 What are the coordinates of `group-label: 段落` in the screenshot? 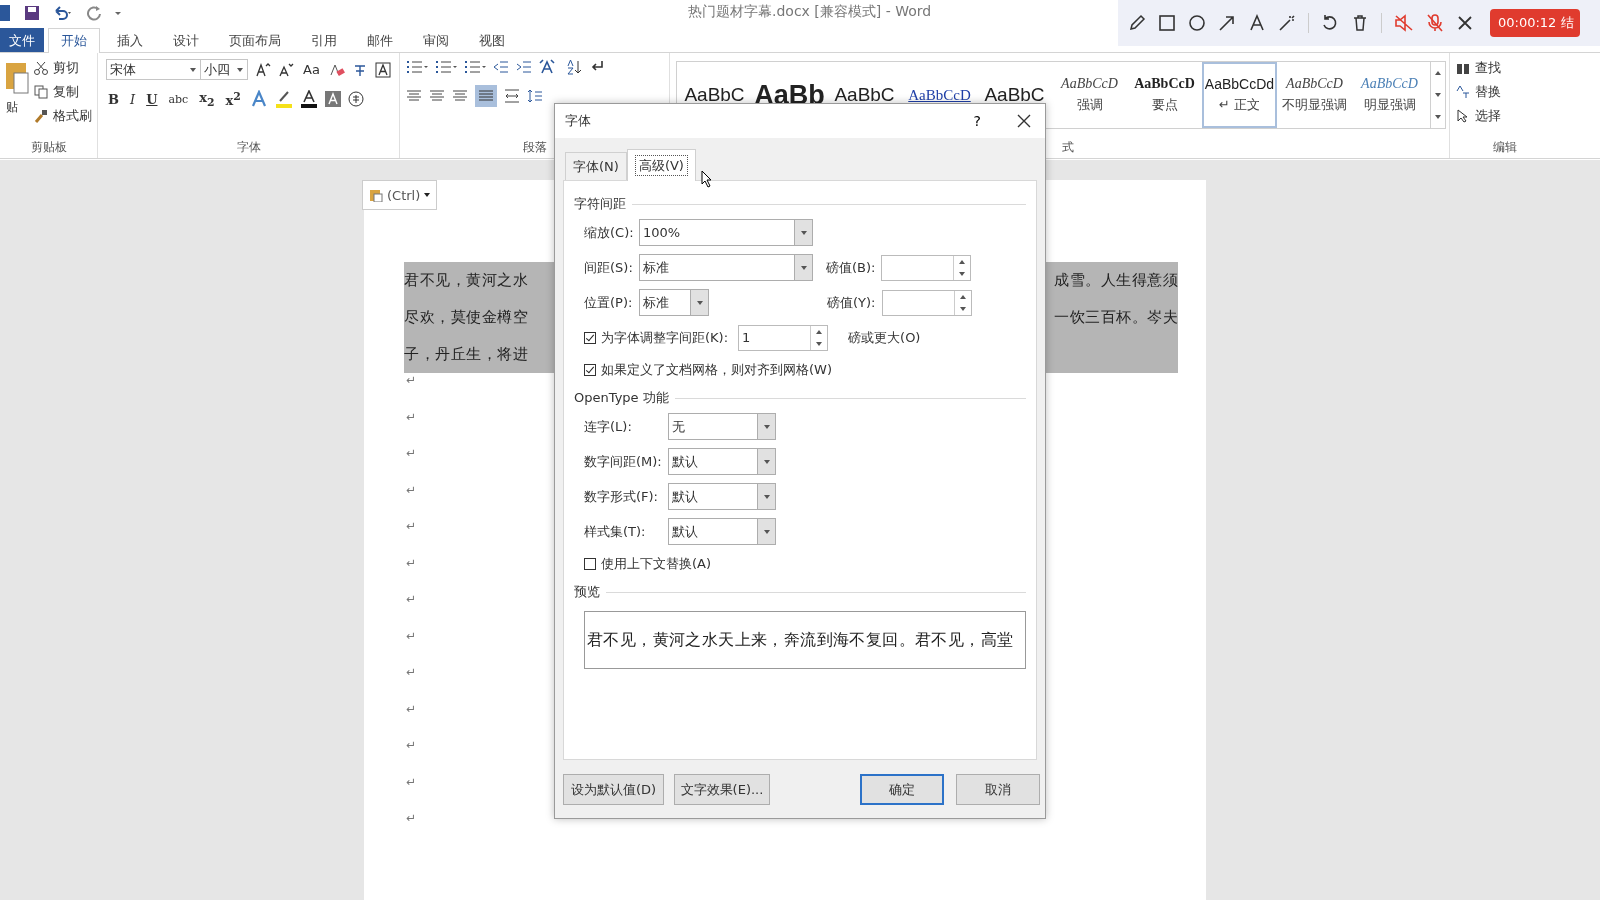 It's located at (534, 147).